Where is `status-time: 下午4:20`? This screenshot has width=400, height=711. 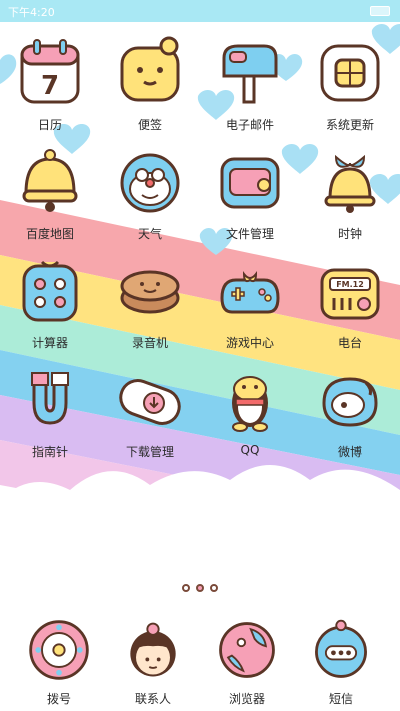 status-time: 下午4:20 is located at coordinates (31, 12).